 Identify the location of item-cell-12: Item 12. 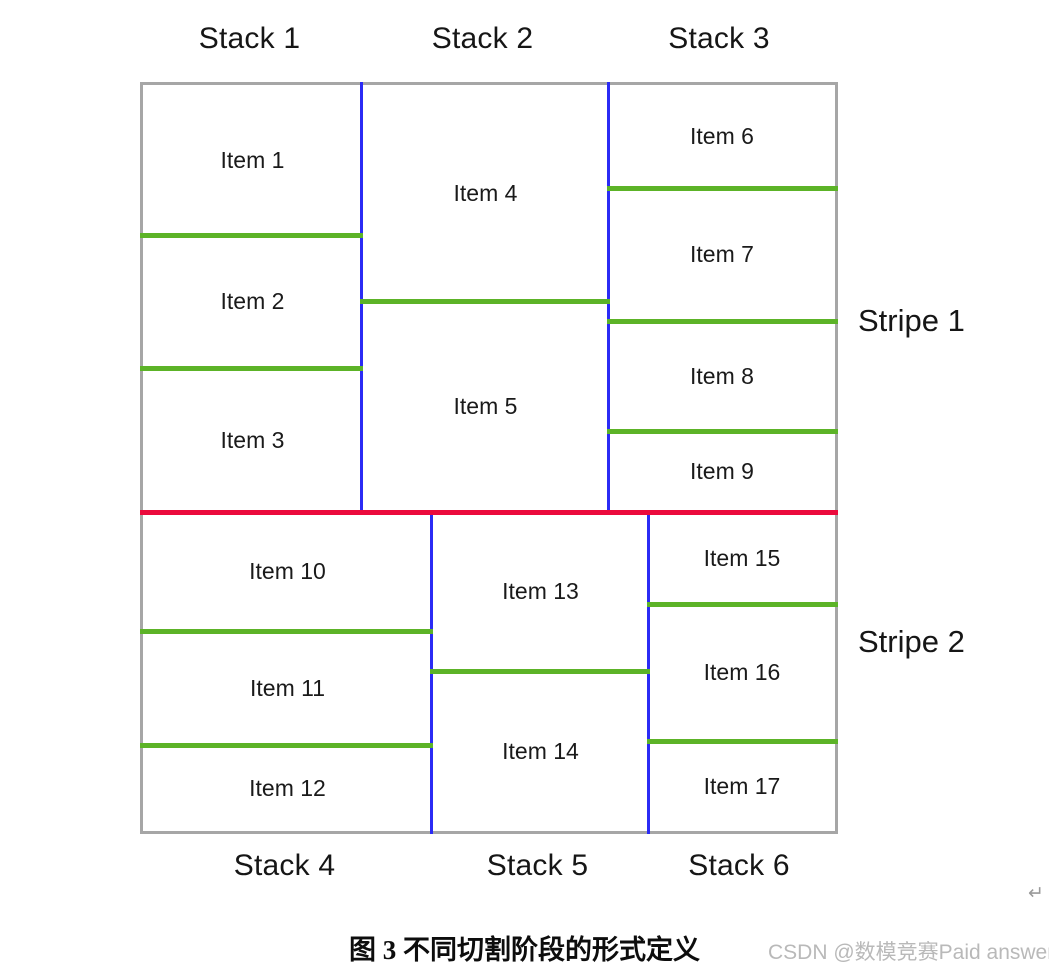
(287, 788).